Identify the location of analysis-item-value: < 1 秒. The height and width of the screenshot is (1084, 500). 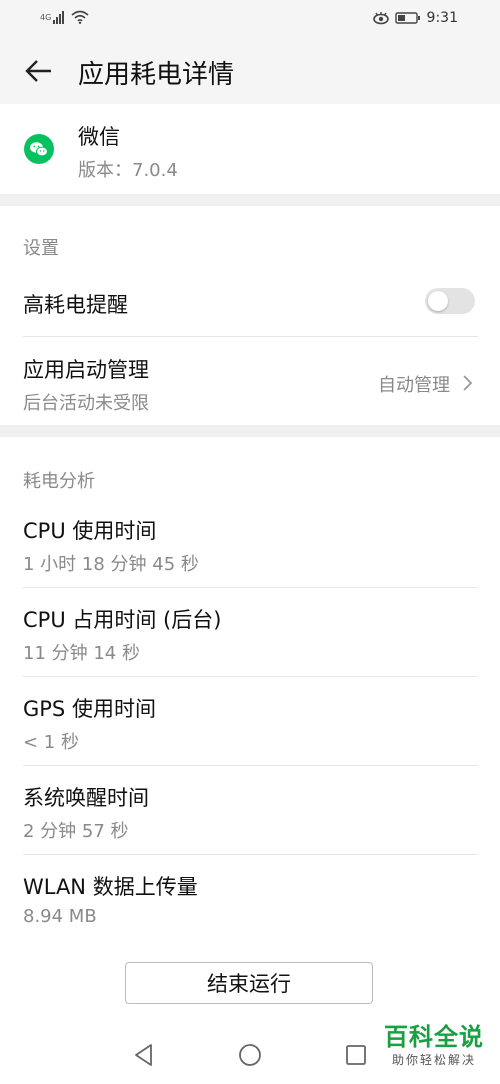
(51, 742).